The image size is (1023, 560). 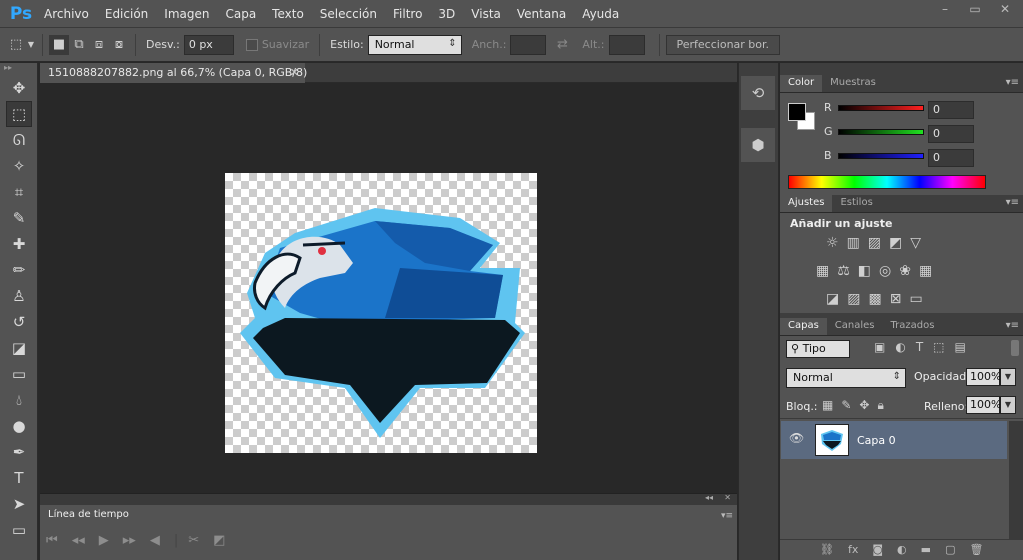 I want to click on history-brush-icon: ↺, so click(x=19, y=322).